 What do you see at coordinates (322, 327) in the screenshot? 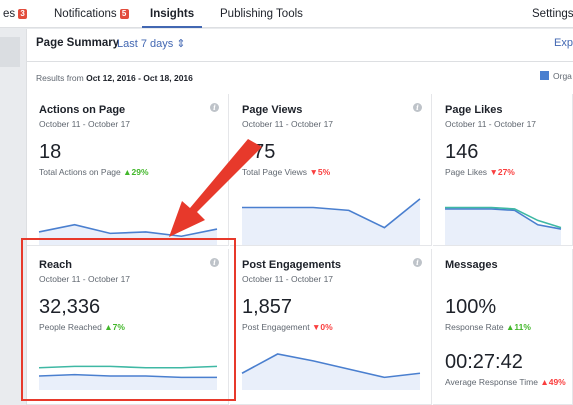
I see `change-indicator: ▼0%` at bounding box center [322, 327].